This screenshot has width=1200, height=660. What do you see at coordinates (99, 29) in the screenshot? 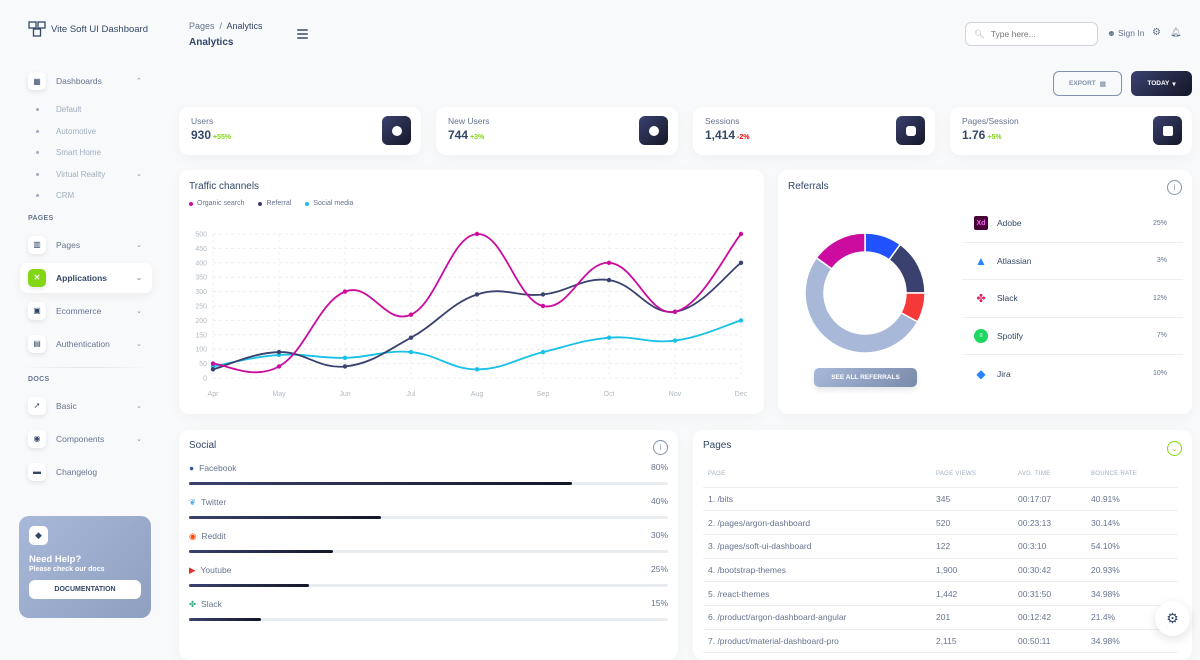
I see `brand-name: Vite Soft UI Dashboard` at bounding box center [99, 29].